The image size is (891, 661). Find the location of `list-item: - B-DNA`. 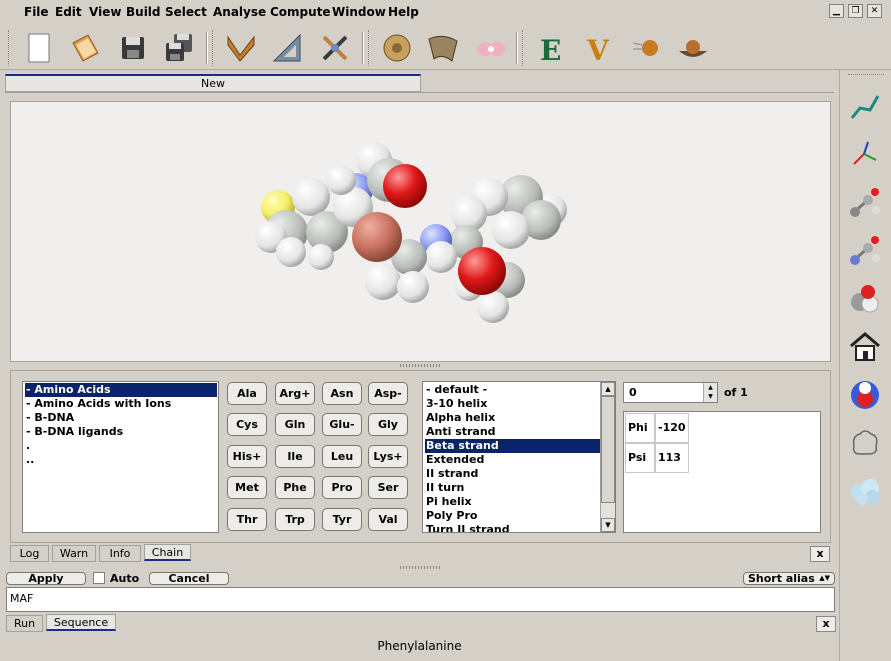

list-item: - B-DNA is located at coordinates (49, 418).